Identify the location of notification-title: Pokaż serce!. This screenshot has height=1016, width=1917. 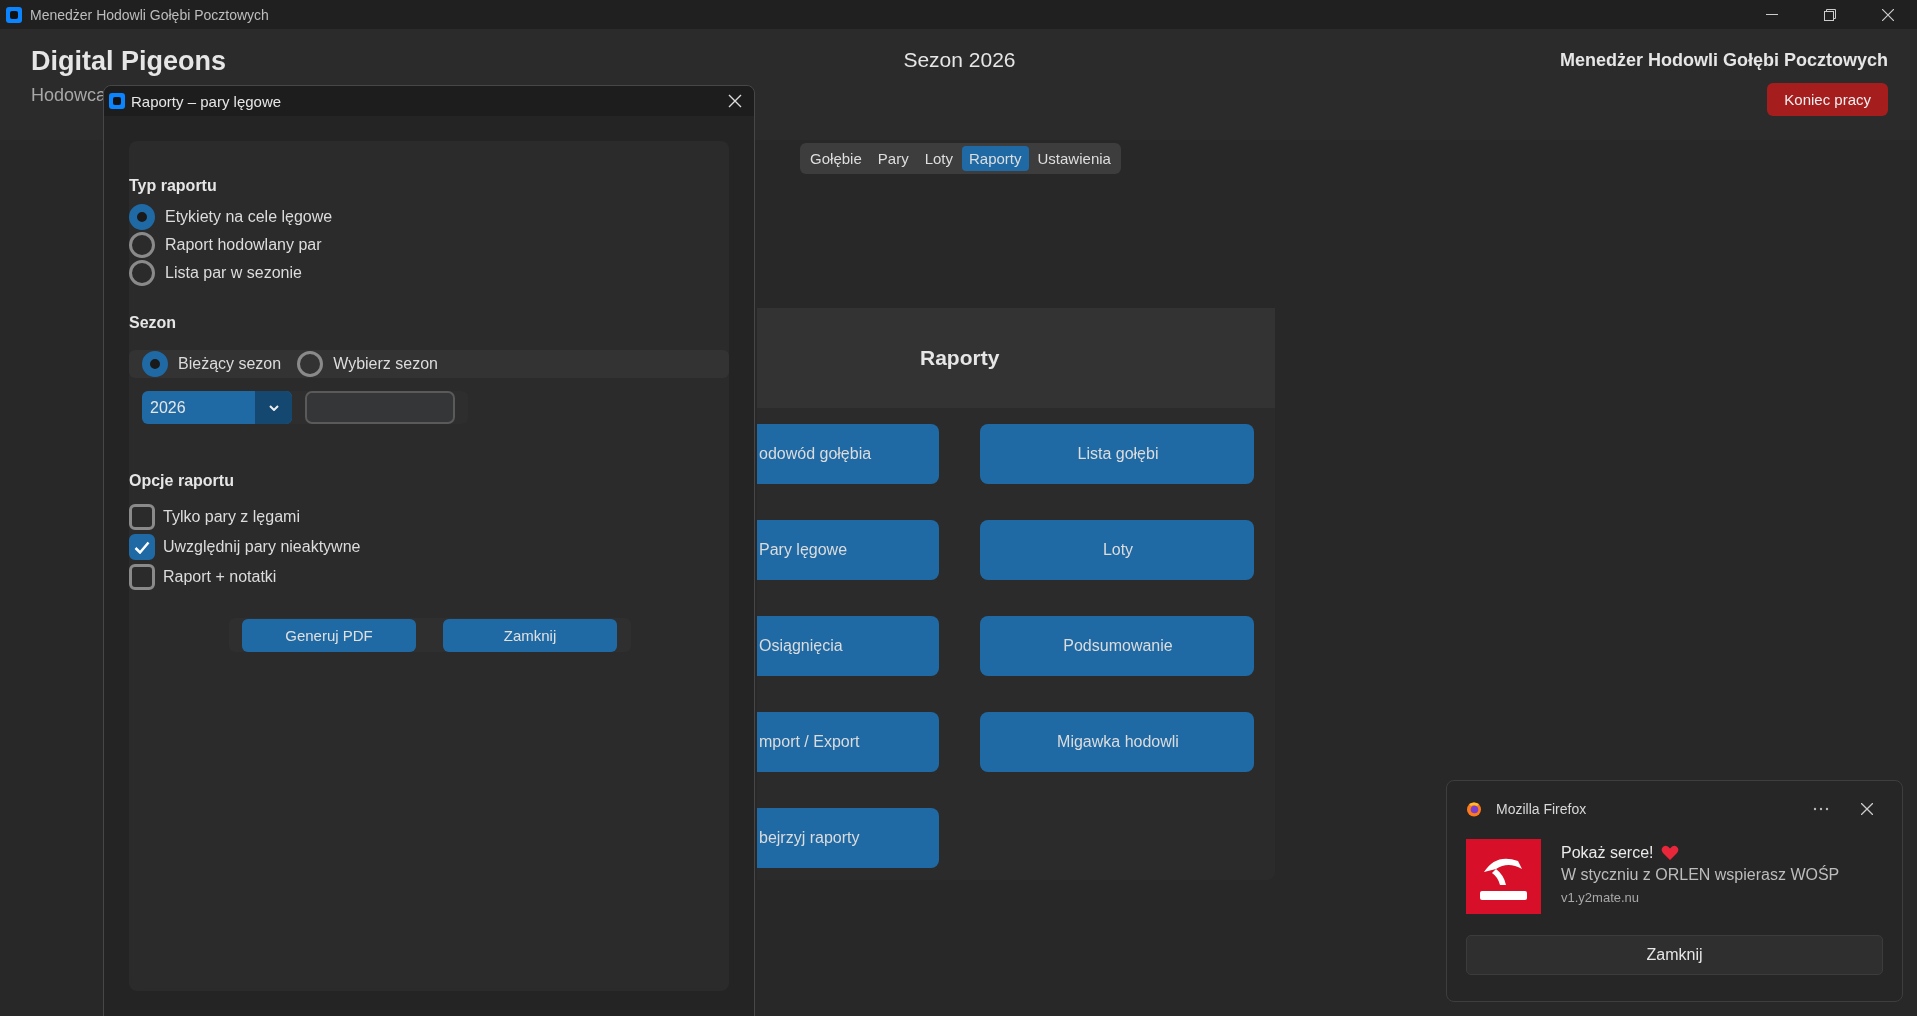
(1607, 853).